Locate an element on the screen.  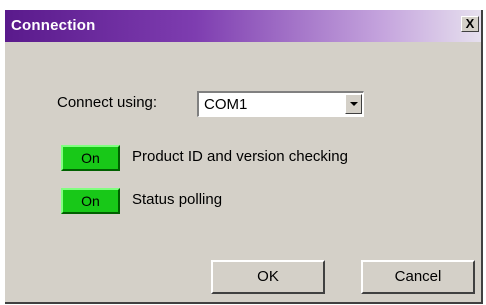
close-button: X is located at coordinates (470, 24).